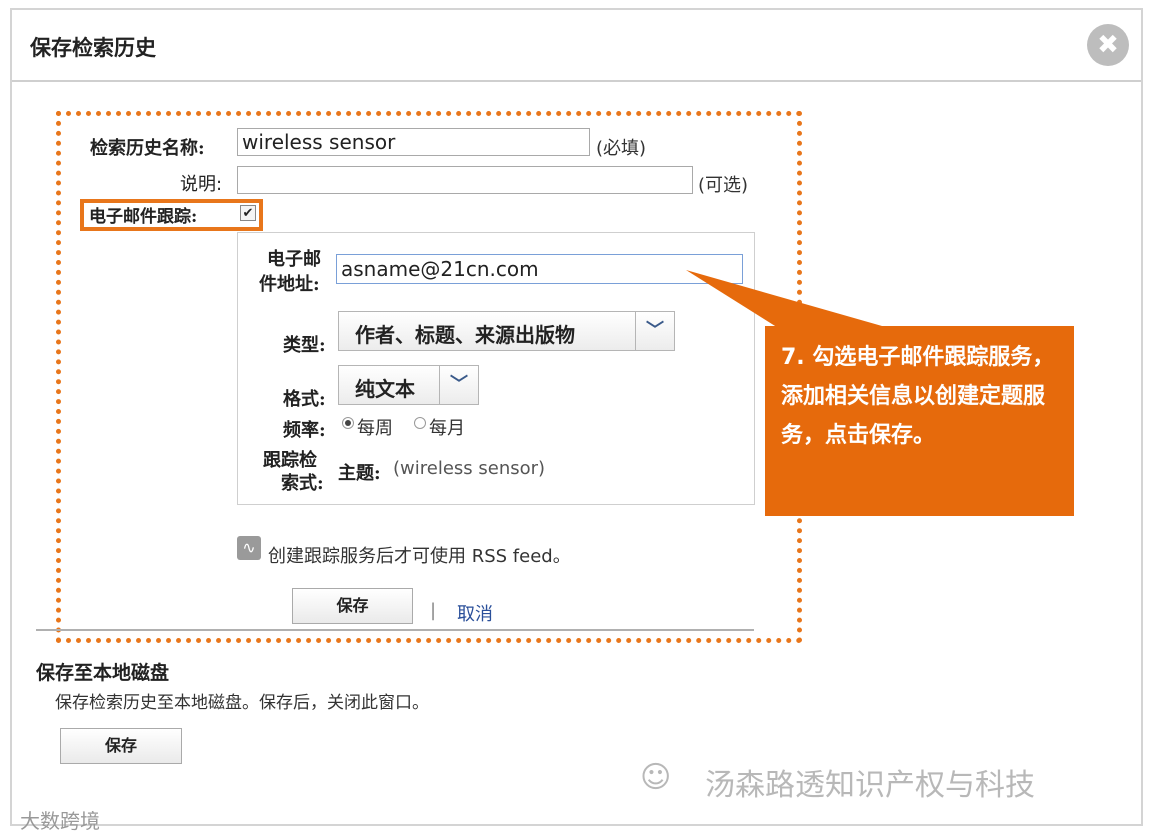 The width and height of the screenshot is (1157, 839). What do you see at coordinates (465, 335) in the screenshot?
I see `type-select-value: 作者、标题、来源出版物` at bounding box center [465, 335].